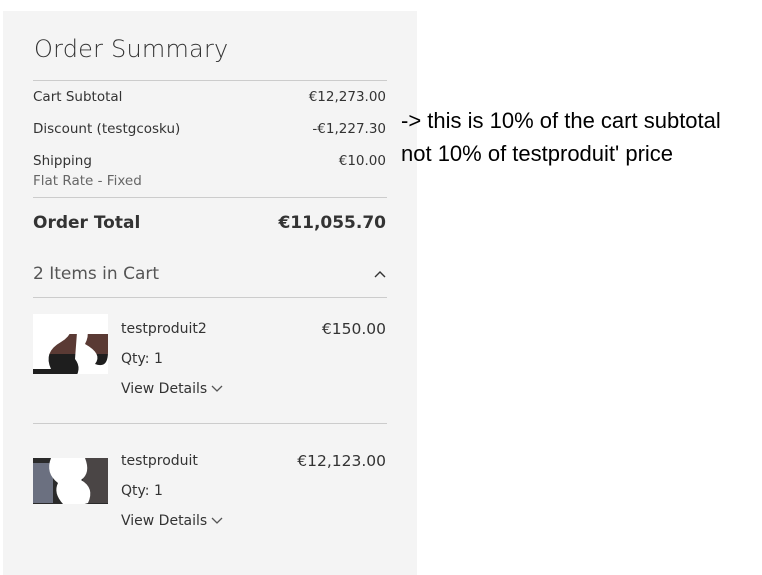 This screenshot has height=575, width=762. Describe the element at coordinates (332, 223) in the screenshot. I see `order-total-value: €11,055.70` at that location.